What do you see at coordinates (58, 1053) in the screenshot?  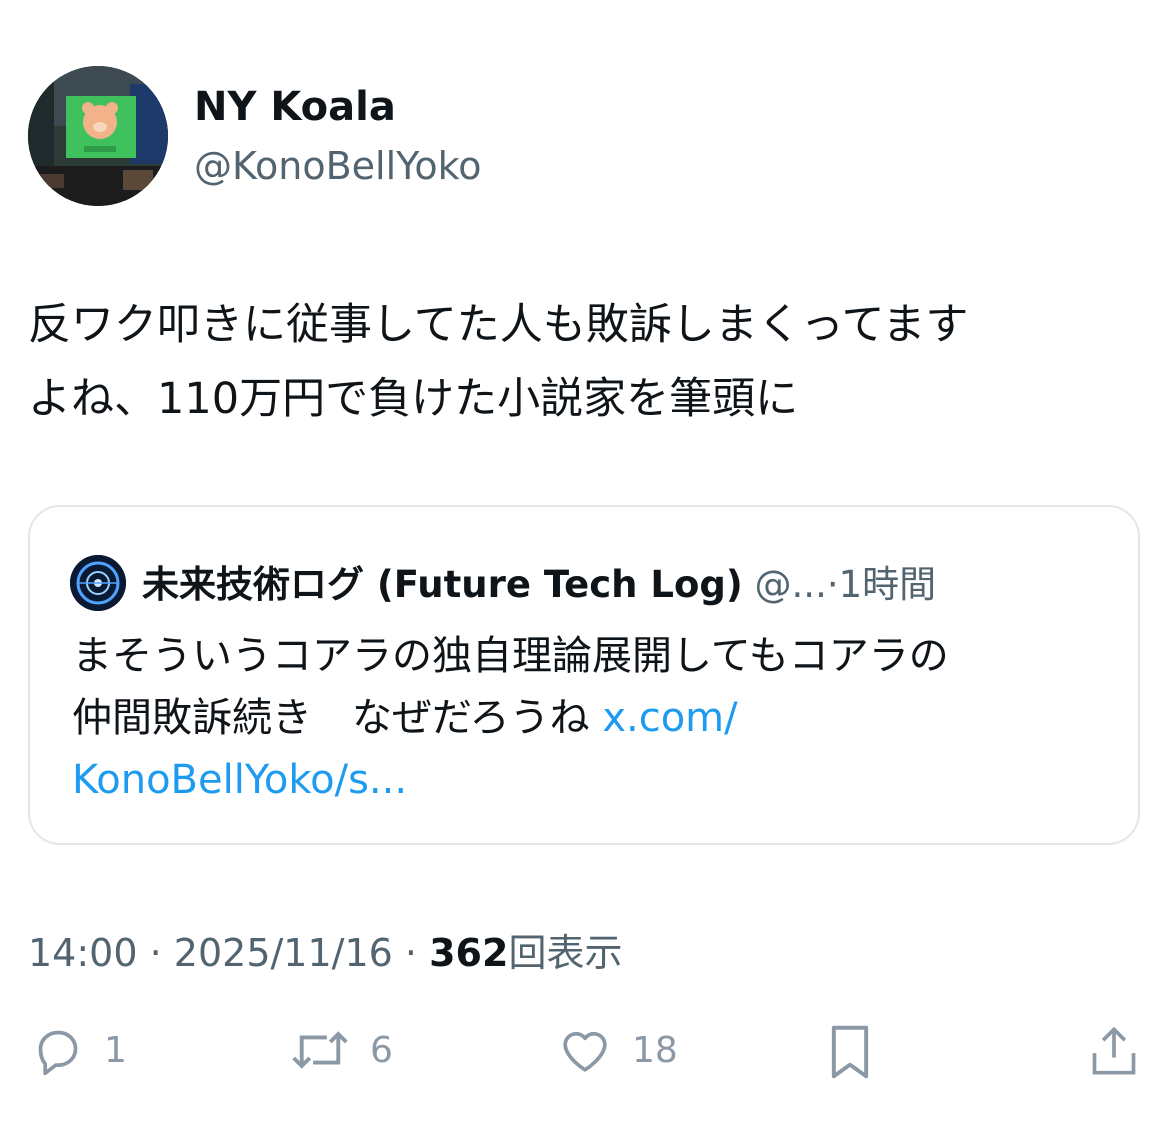 I see `reply-icon` at bounding box center [58, 1053].